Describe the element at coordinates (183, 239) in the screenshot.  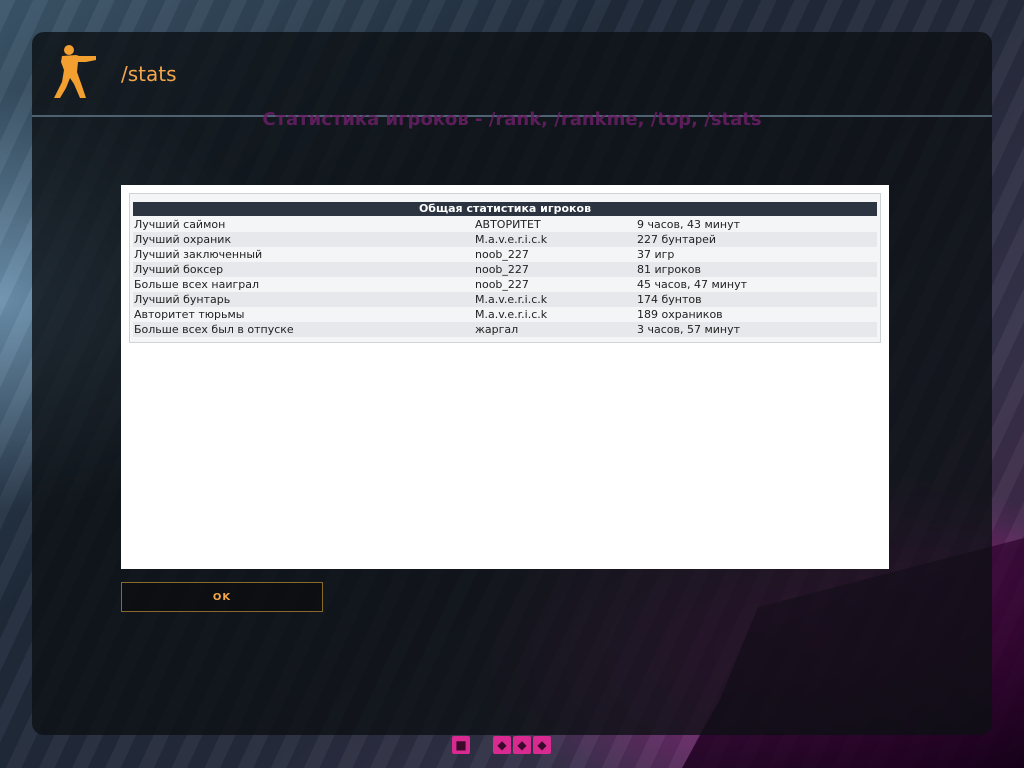
I see `row-category: Лучший охраник` at that location.